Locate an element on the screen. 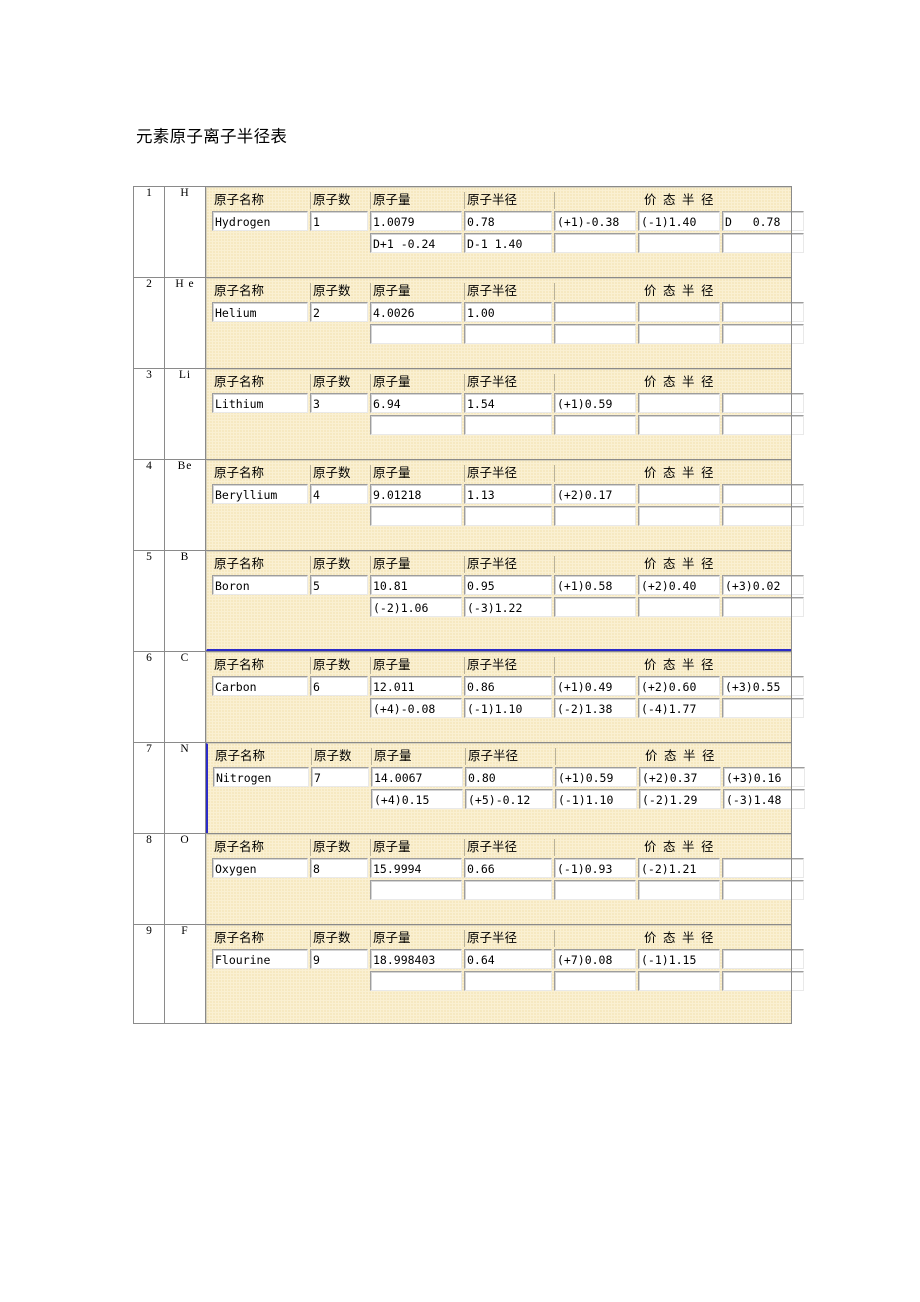  atom-name-field: Boron is located at coordinates (260, 585).